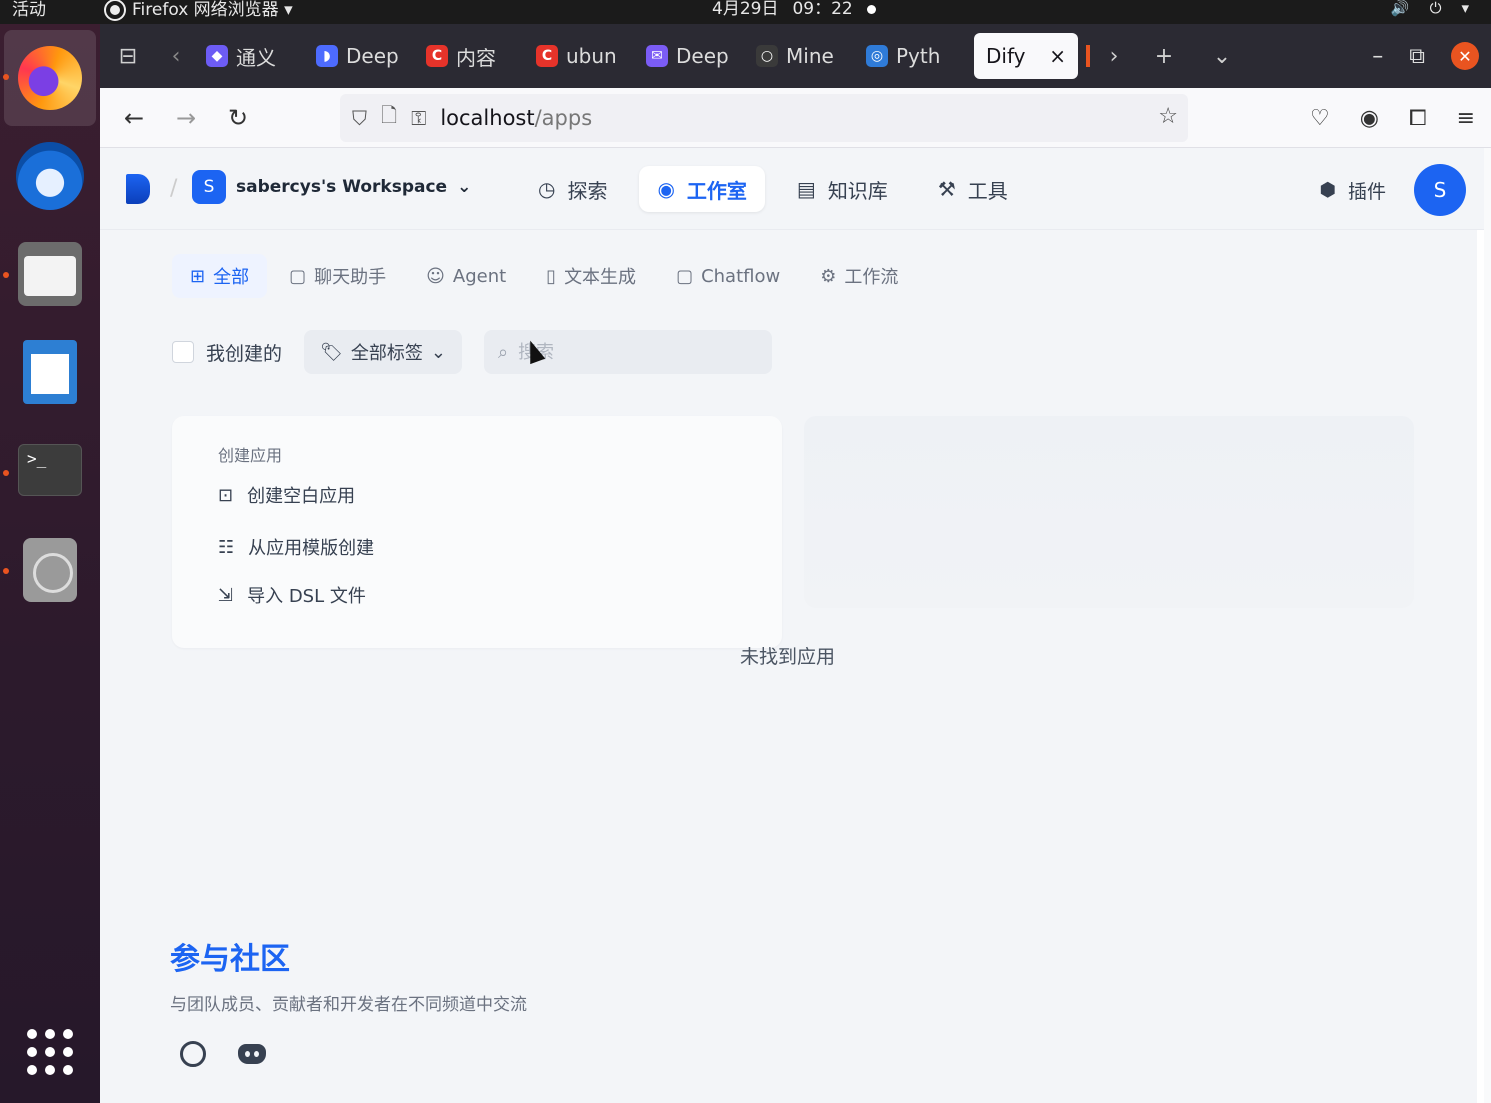  What do you see at coordinates (193, 1054) in the screenshot?
I see `github-icon` at bounding box center [193, 1054].